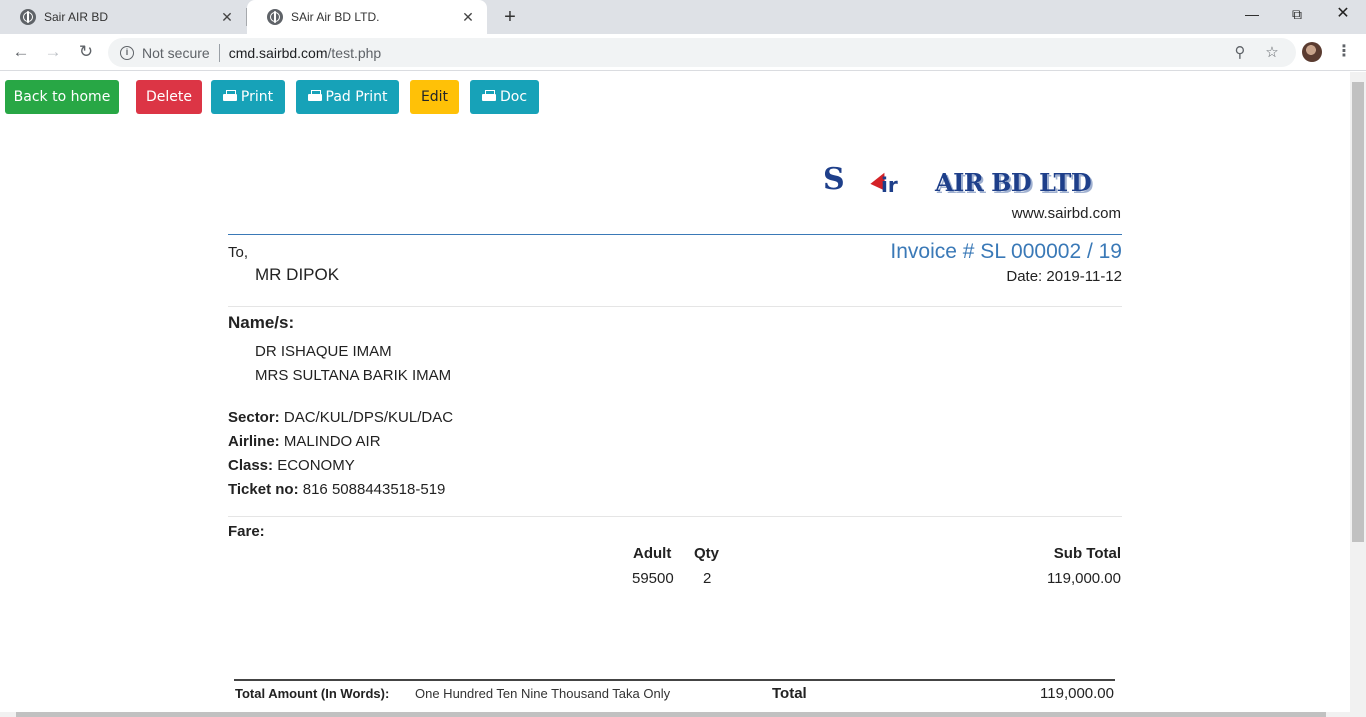  Describe the element at coordinates (254, 417) in the screenshot. I see `sector-label: Sector:` at that location.